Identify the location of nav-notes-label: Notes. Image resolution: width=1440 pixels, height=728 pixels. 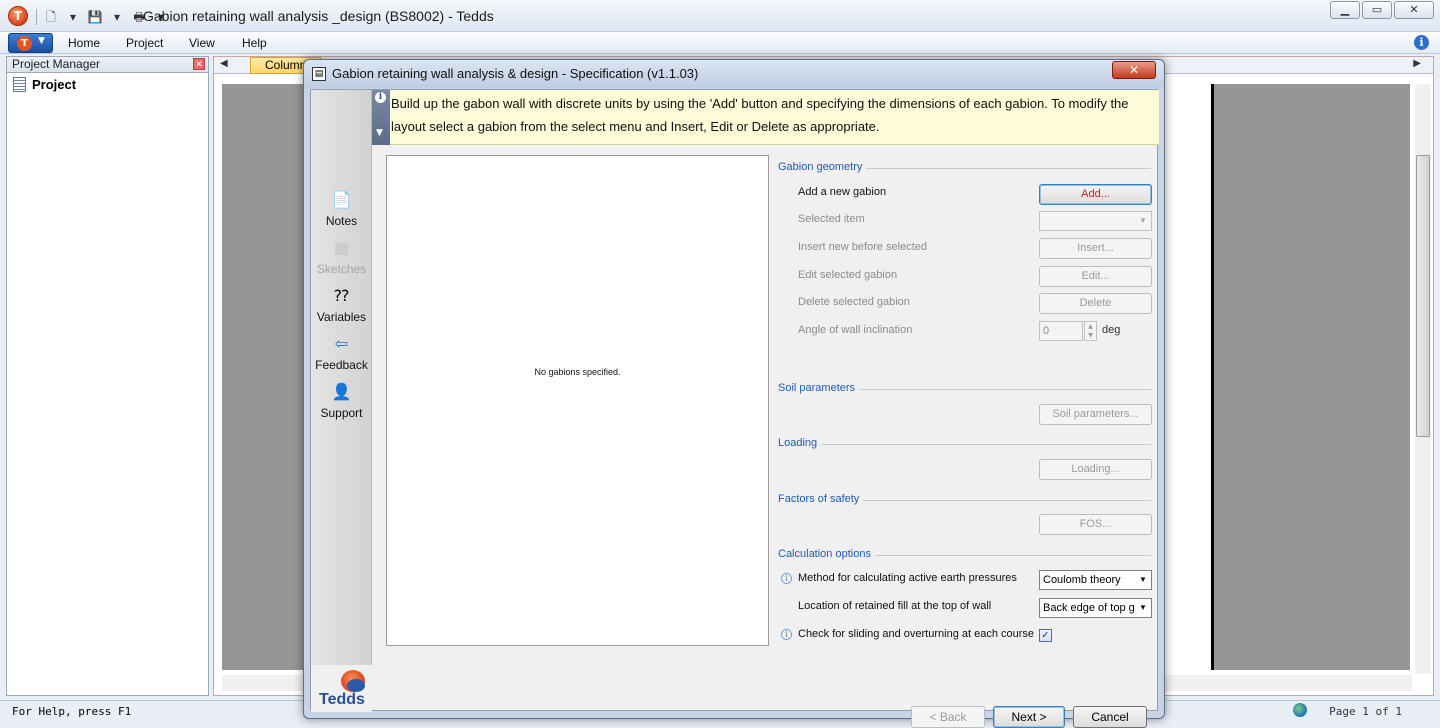
(341, 221).